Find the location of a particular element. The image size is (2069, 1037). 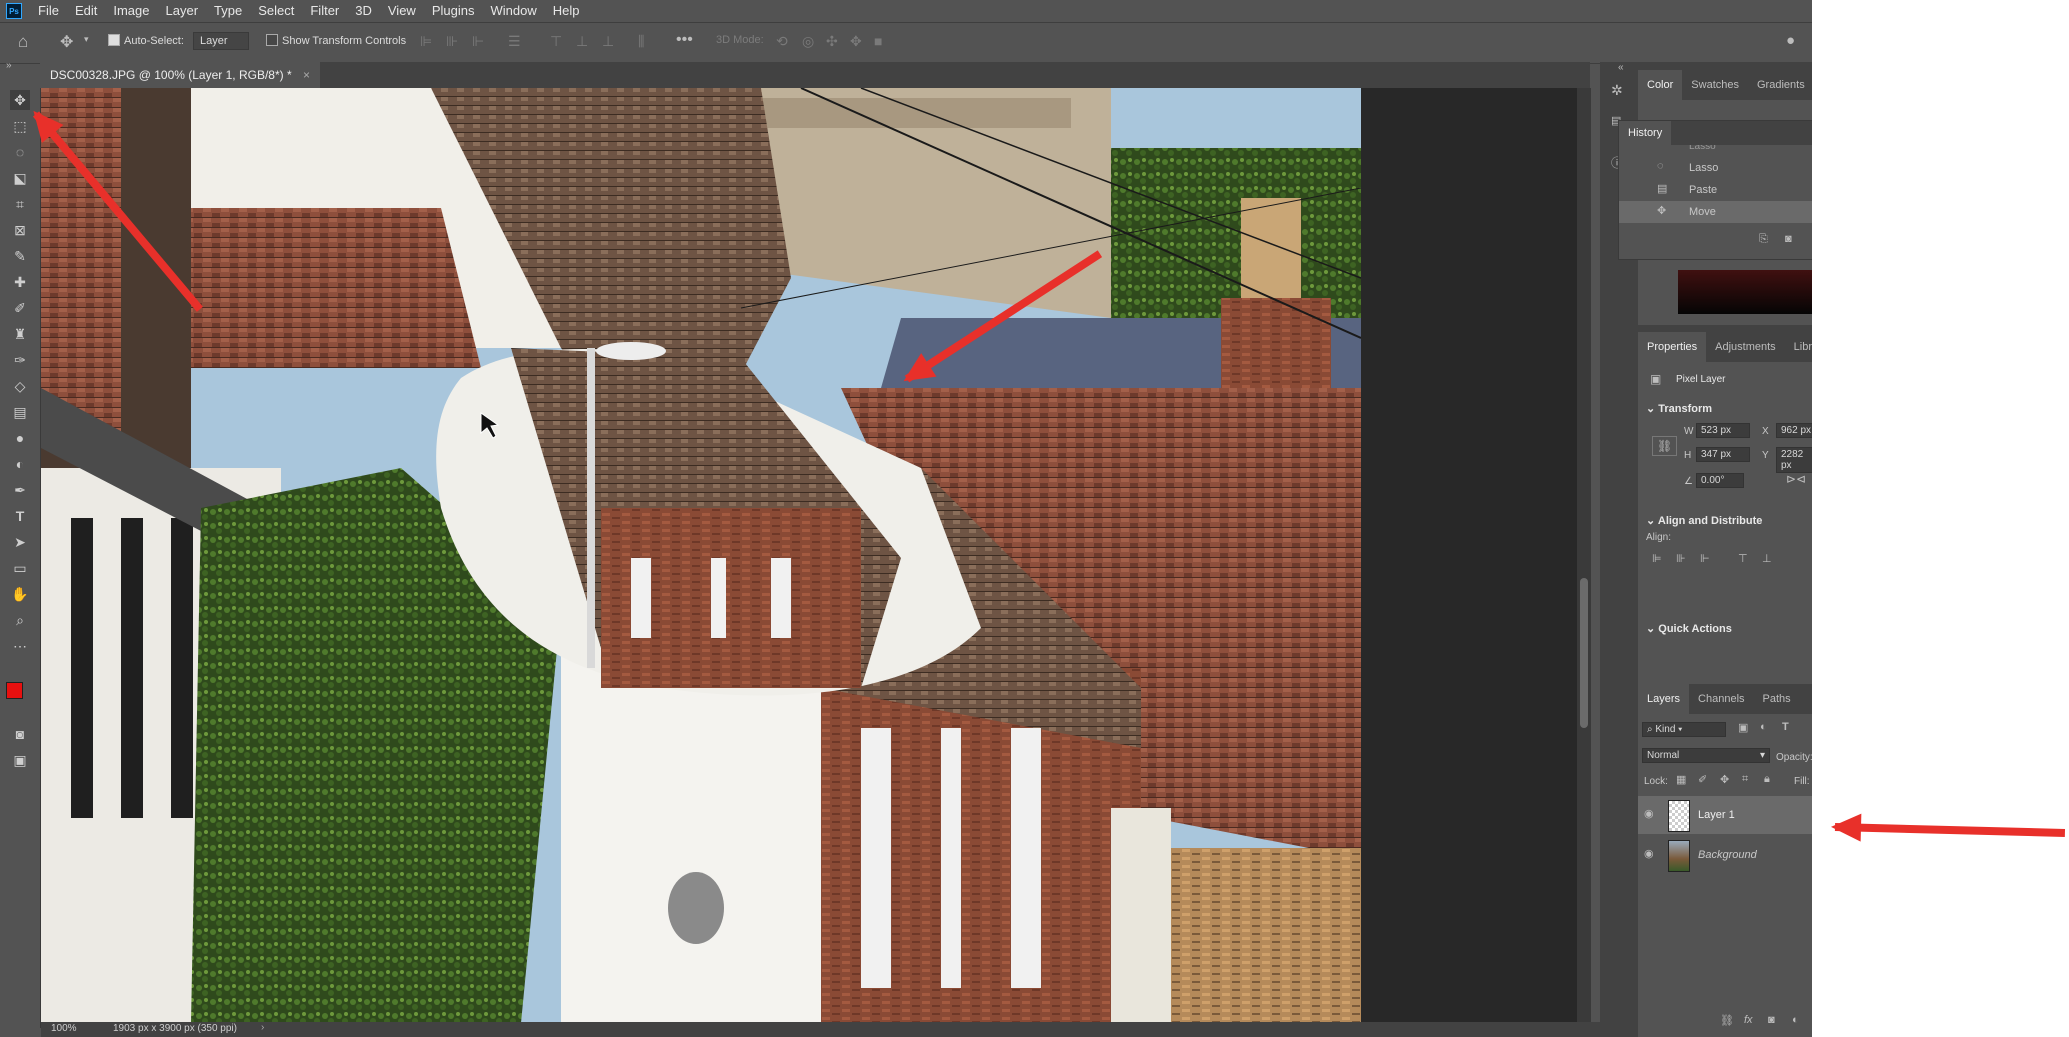

gradient-tool-icon: ▤ is located at coordinates (20, 412).